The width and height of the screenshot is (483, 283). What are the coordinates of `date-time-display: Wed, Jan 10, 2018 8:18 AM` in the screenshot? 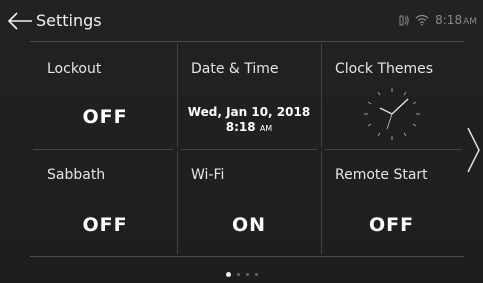 It's located at (249, 120).